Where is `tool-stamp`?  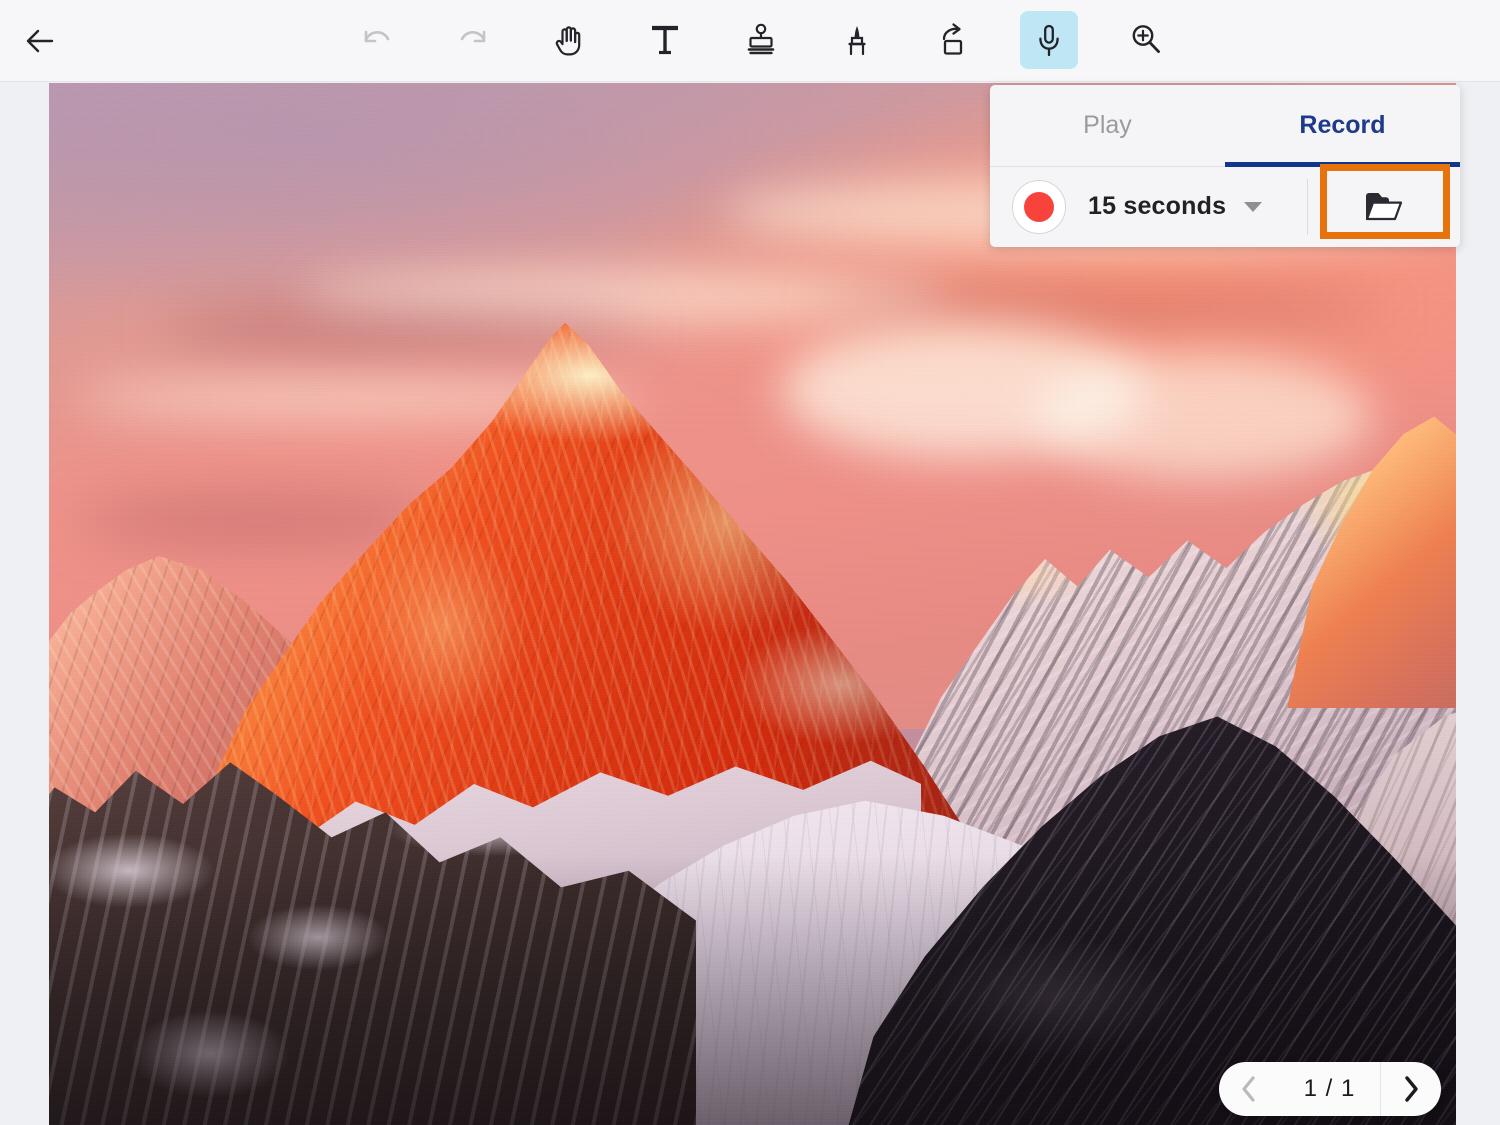
tool-stamp is located at coordinates (761, 40).